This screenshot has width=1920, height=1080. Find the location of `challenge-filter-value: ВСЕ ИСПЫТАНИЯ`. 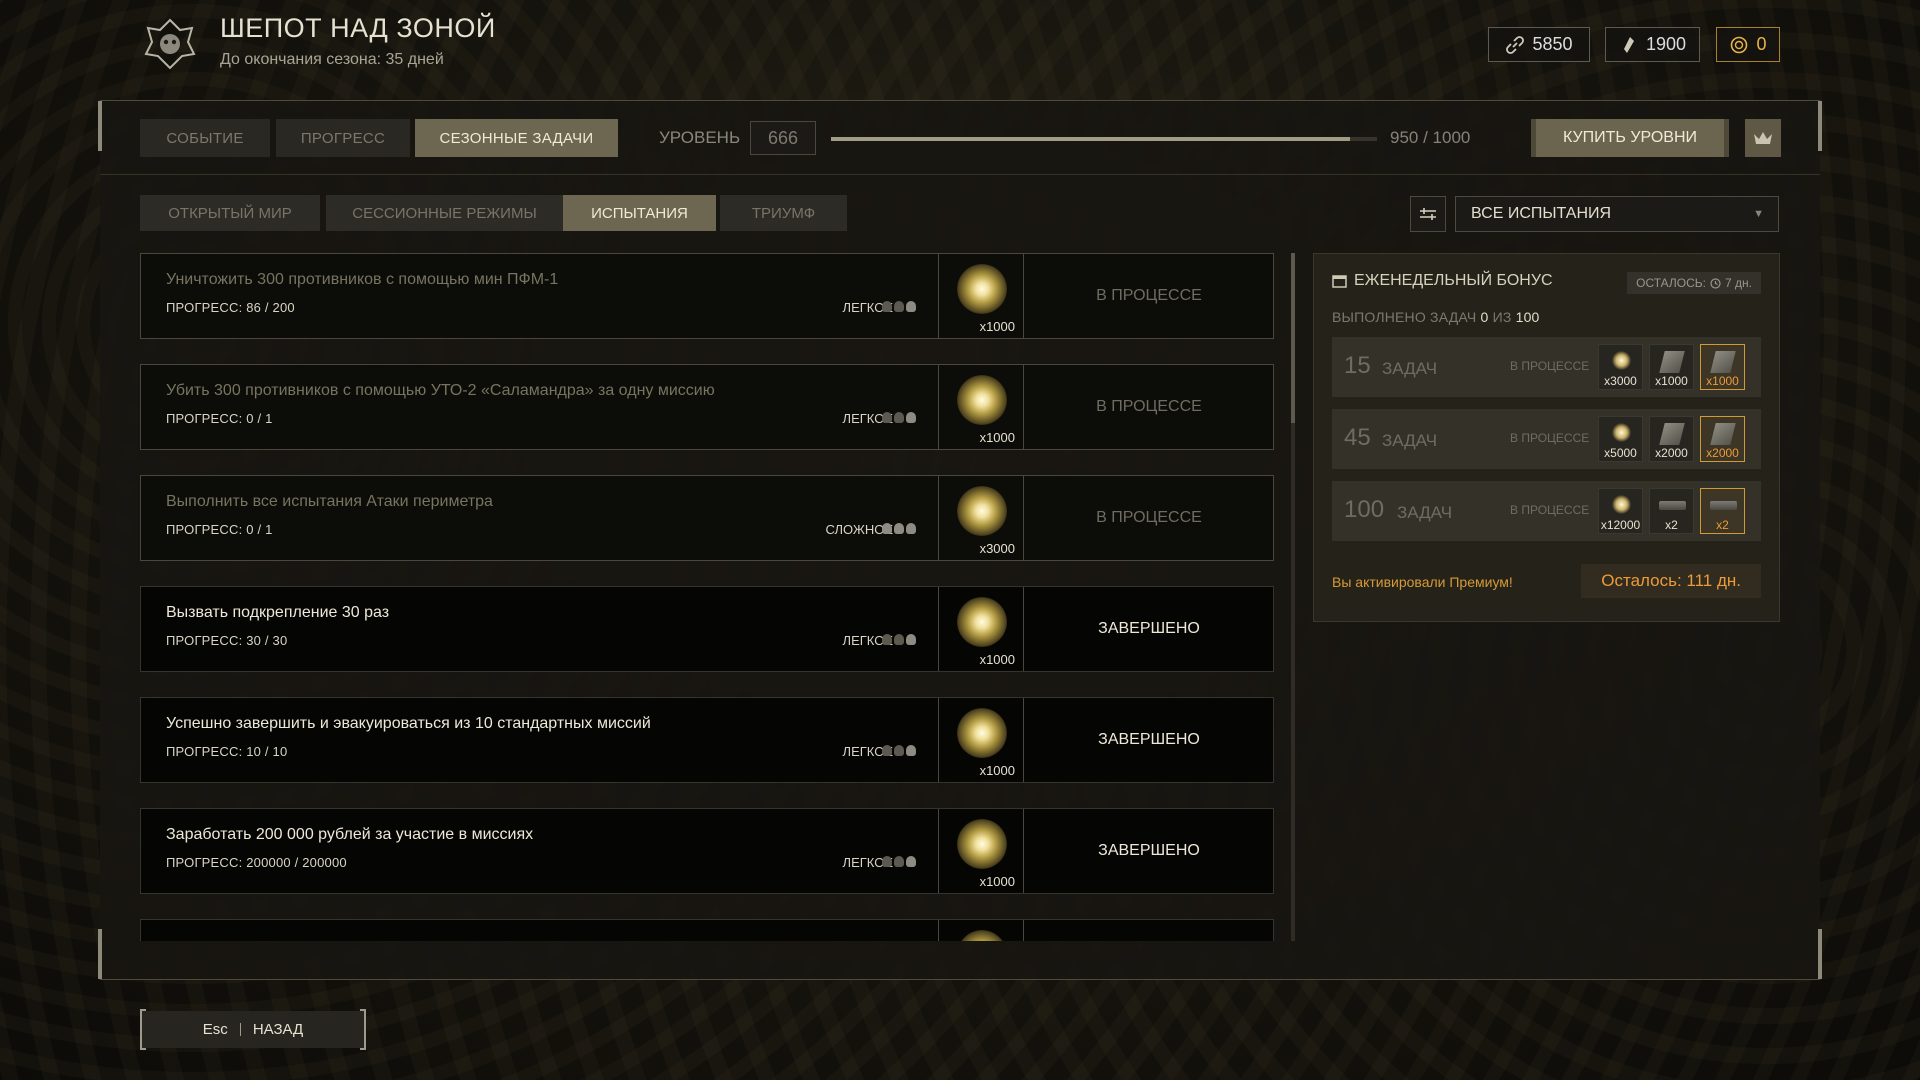

challenge-filter-value: ВСЕ ИСПЫТАНИЯ is located at coordinates (1541, 213).